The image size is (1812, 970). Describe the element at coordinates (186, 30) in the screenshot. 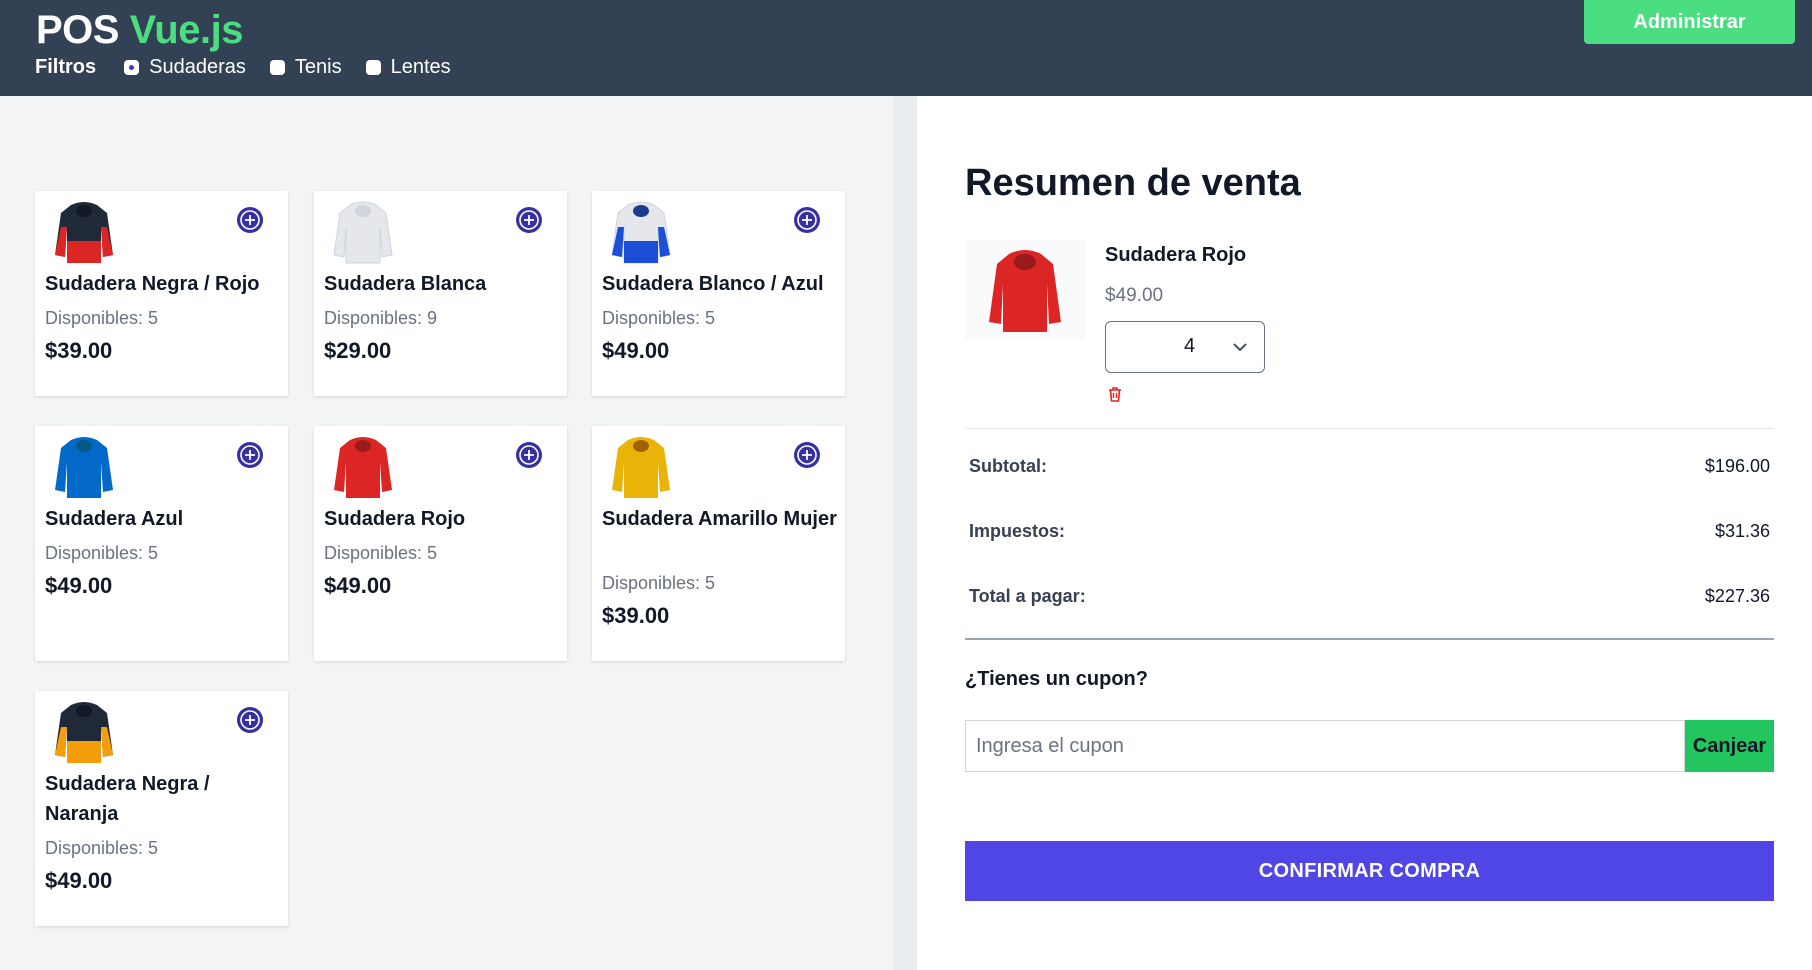

I see `logo-accent: Vue.js` at that location.